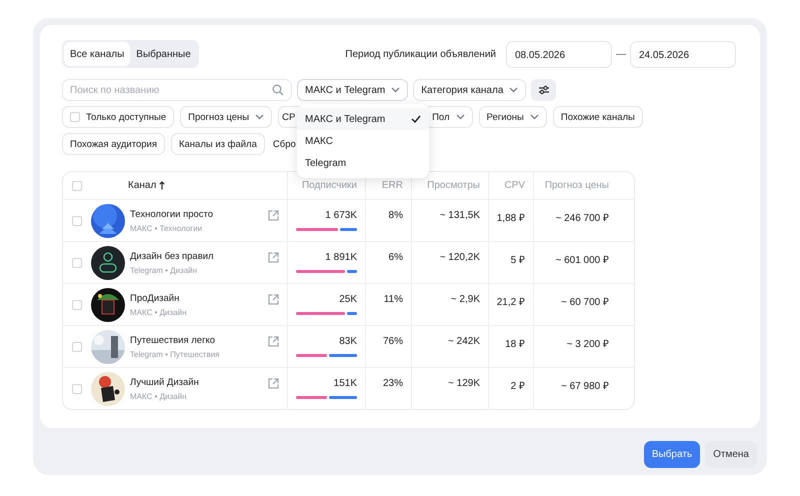 This screenshot has width=800, height=496. I want to click on date-field: 08.05.2026, so click(559, 54).